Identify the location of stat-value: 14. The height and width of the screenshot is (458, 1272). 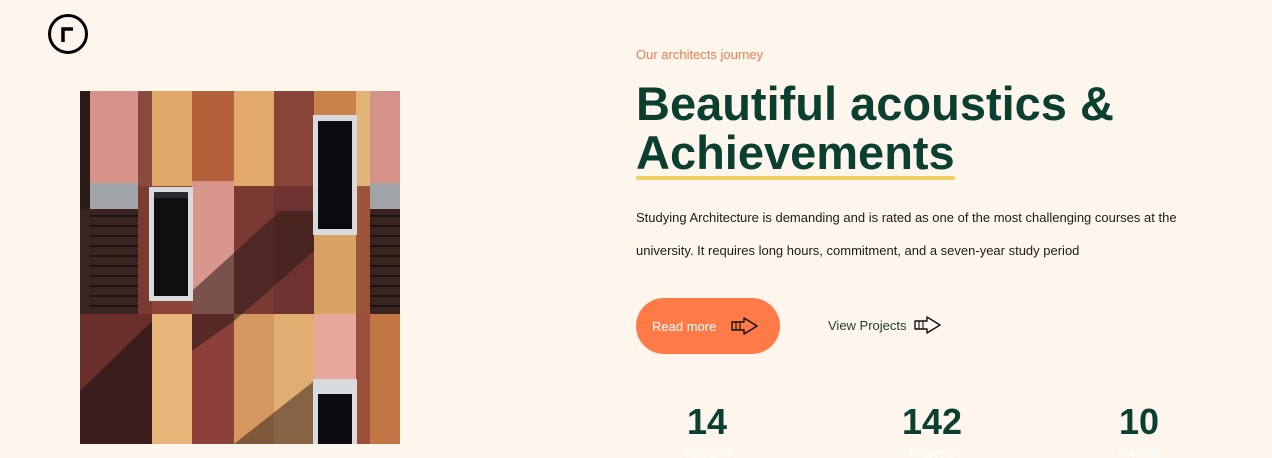
(707, 421).